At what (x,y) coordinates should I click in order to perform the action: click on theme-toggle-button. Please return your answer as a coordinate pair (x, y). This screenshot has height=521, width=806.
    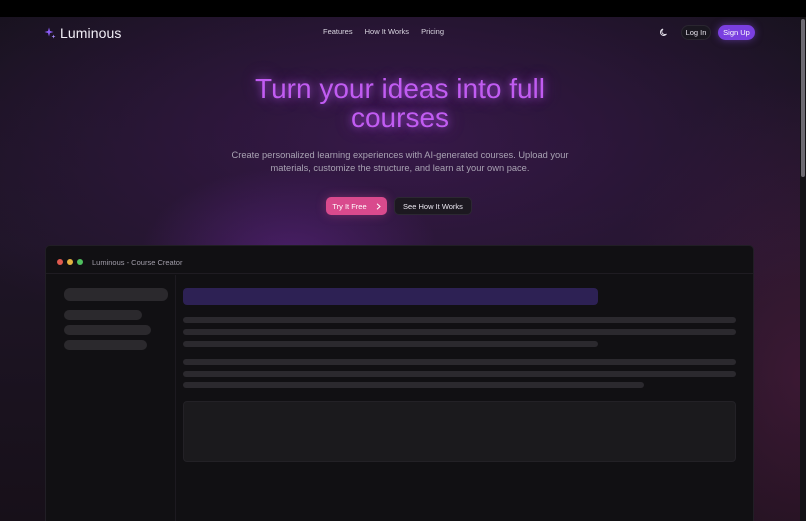
    Looking at the image, I should click on (664, 32).